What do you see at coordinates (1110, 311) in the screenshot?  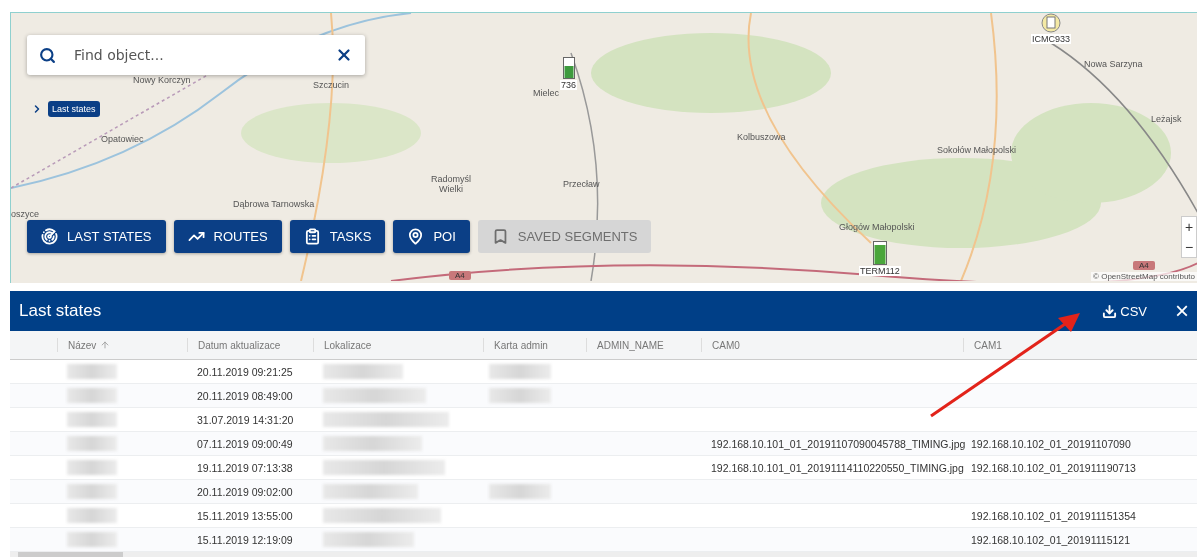 I see `download-icon` at bounding box center [1110, 311].